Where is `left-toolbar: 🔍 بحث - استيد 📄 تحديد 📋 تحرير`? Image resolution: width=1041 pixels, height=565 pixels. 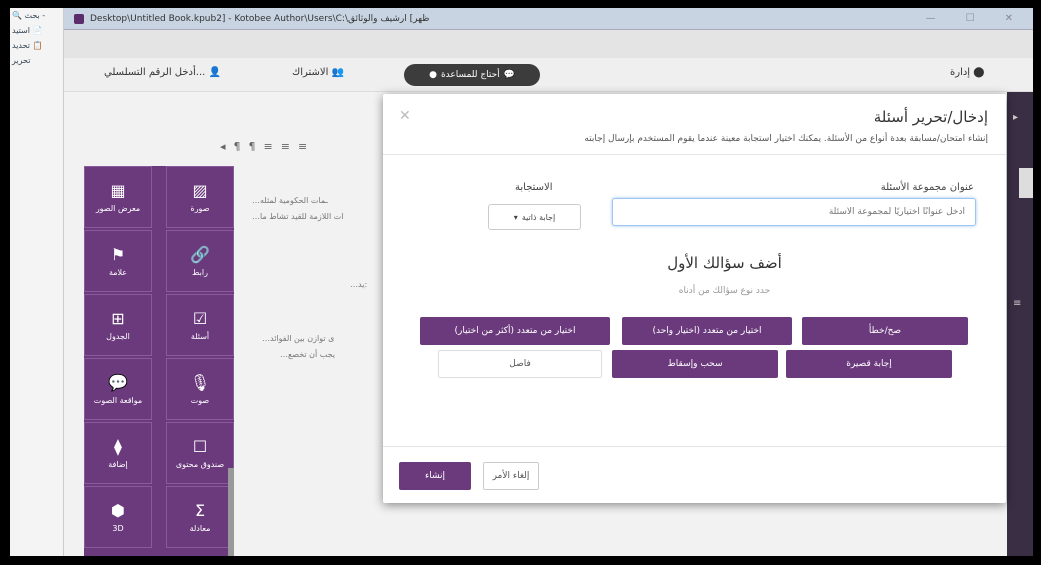
left-toolbar: 🔍 بحث - استيد 📄 تحديد 📋 تحرير is located at coordinates (37, 282).